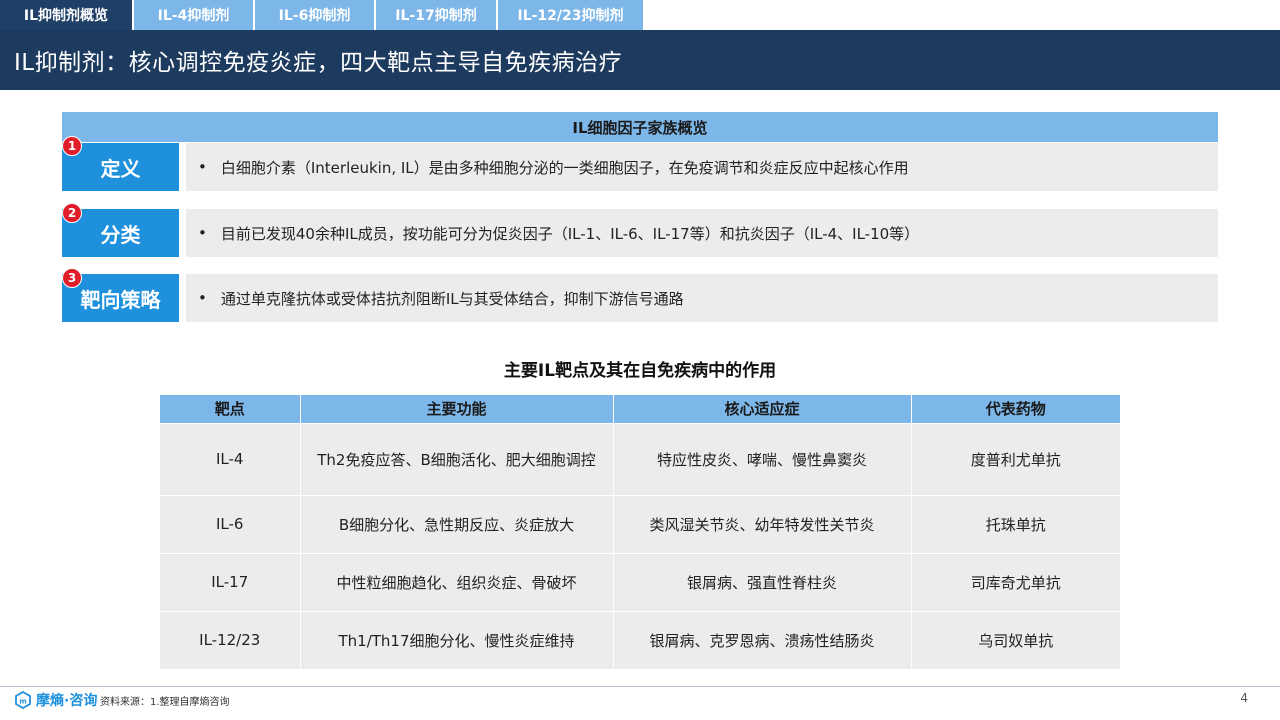  Describe the element at coordinates (762, 458) in the screenshot. I see `cell-indication: 特应性皮炎、哮喘、慢性鼻窦炎` at that location.